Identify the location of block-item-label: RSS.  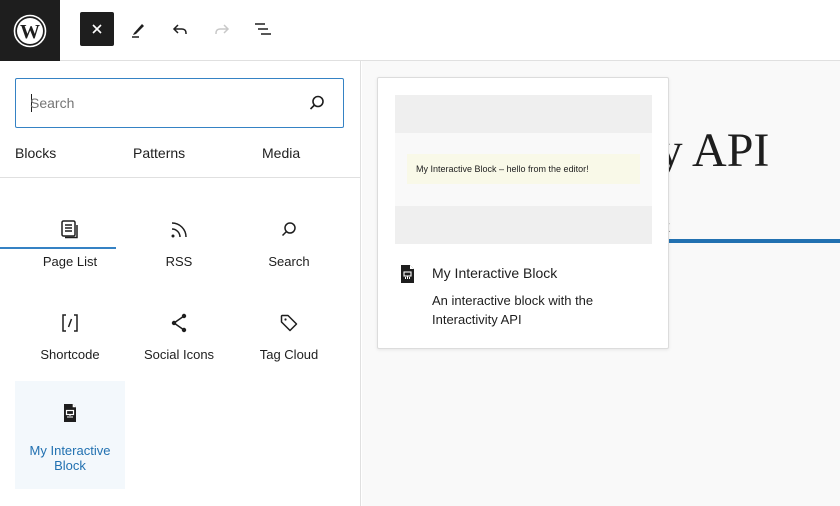
(179, 261).